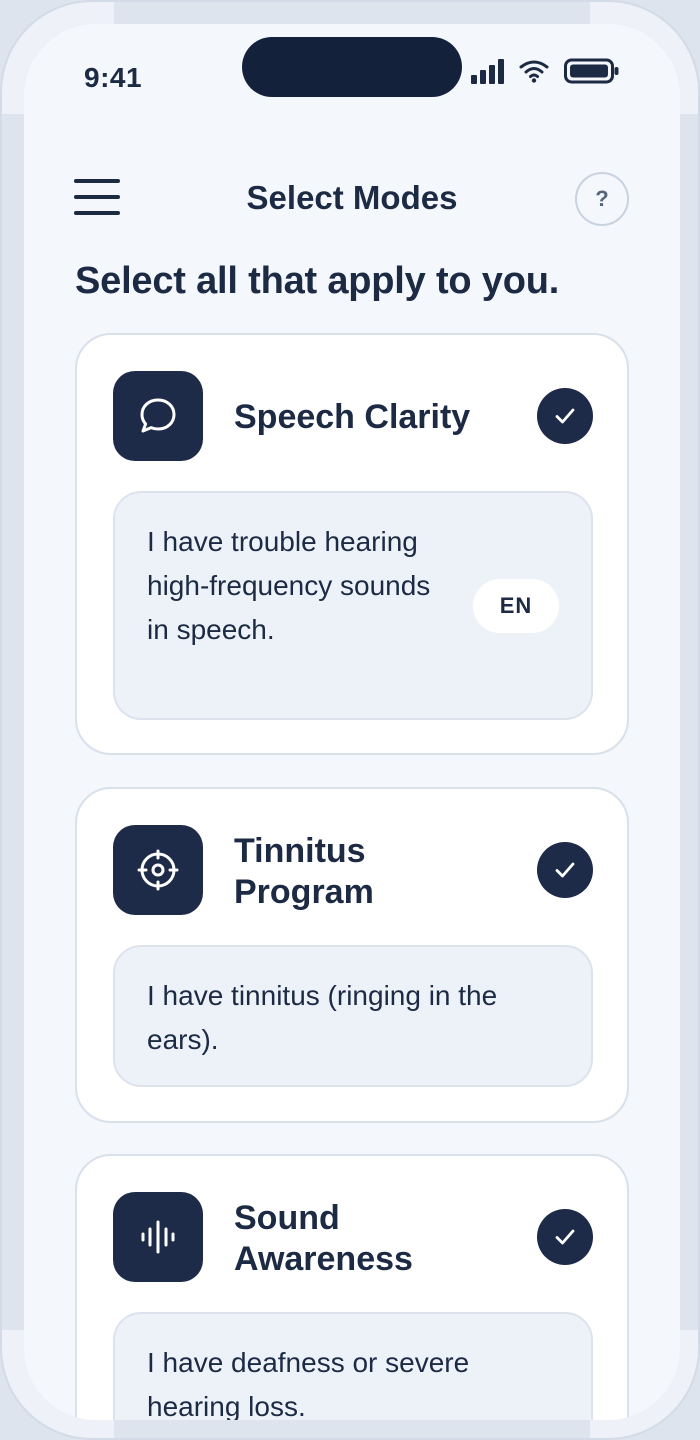 This screenshot has height=1440, width=700. I want to click on language-badge: EN, so click(516, 606).